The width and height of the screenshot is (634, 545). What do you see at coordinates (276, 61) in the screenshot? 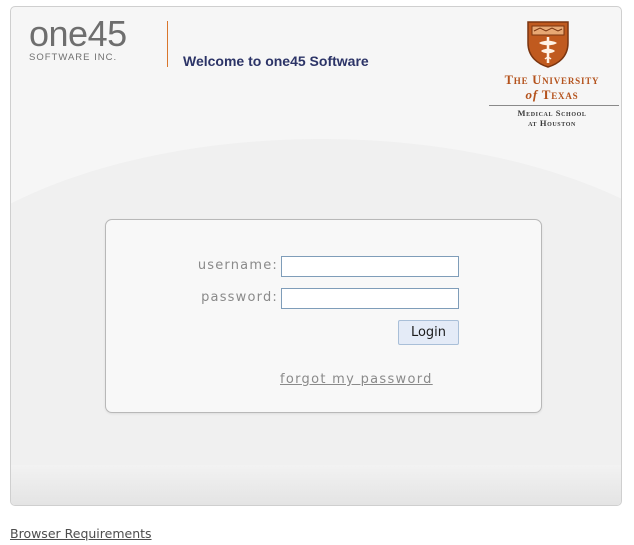
I see `welcome-heading: Welcome to one45 Software` at bounding box center [276, 61].